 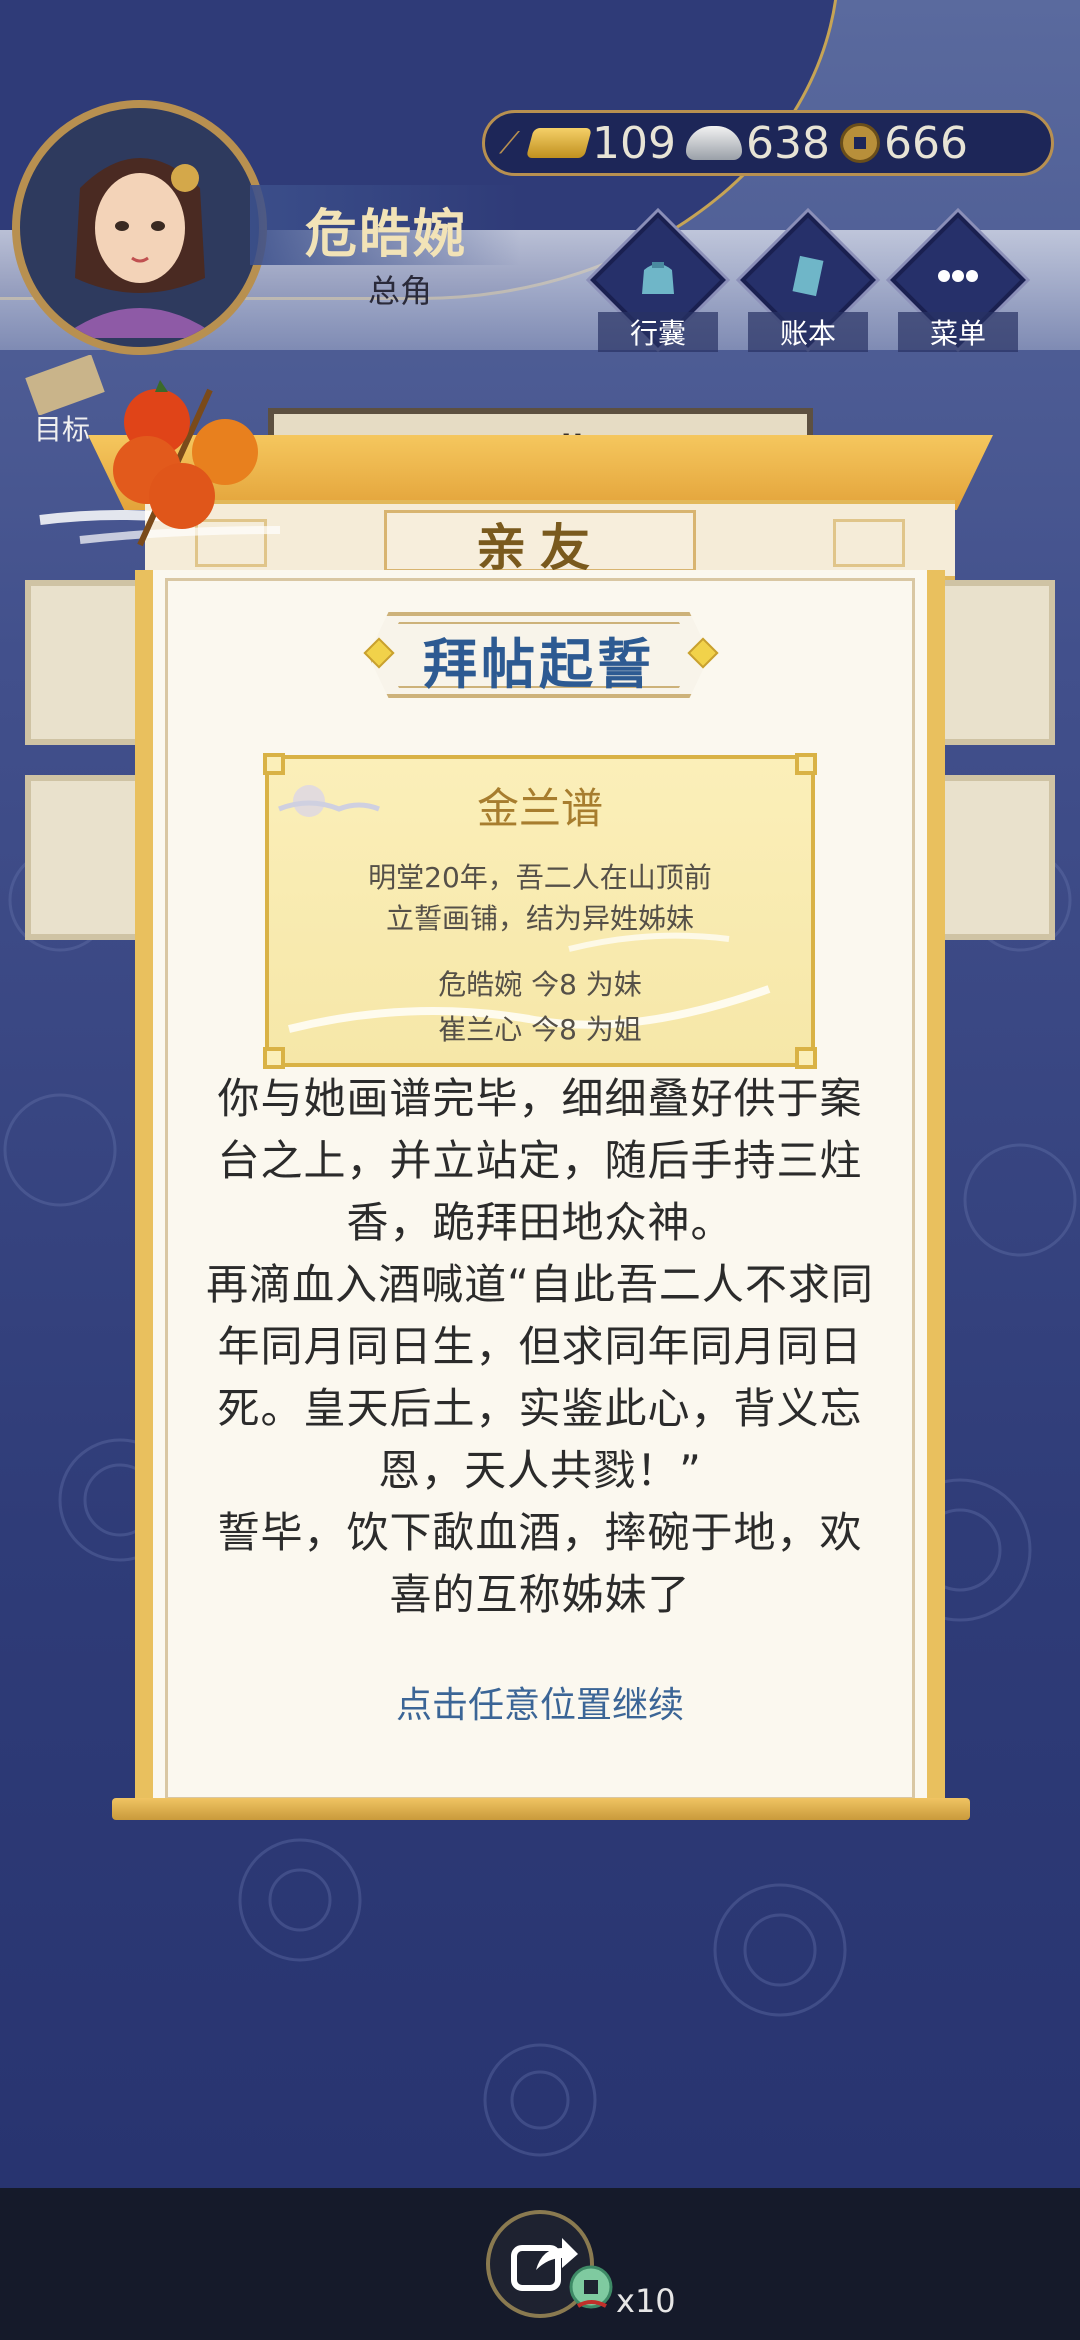 What do you see at coordinates (540, 984) in the screenshot?
I see `certificate-member: 危皓婉 今8 为妹` at bounding box center [540, 984].